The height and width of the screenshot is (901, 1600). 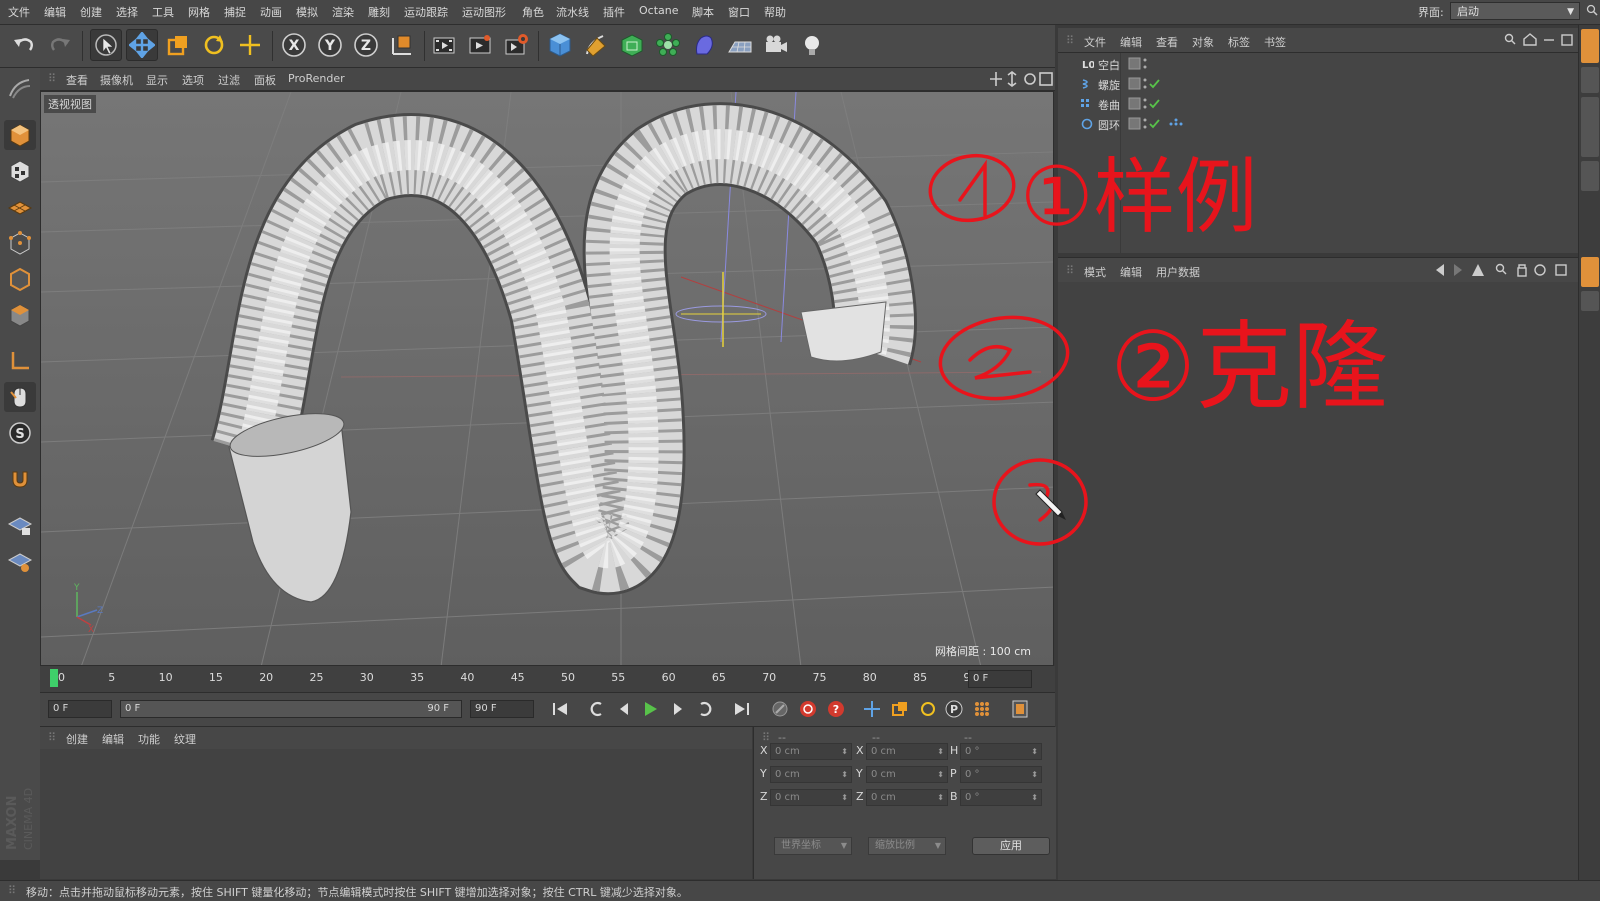 I want to click on menu-character: 角色, so click(x=533, y=12).